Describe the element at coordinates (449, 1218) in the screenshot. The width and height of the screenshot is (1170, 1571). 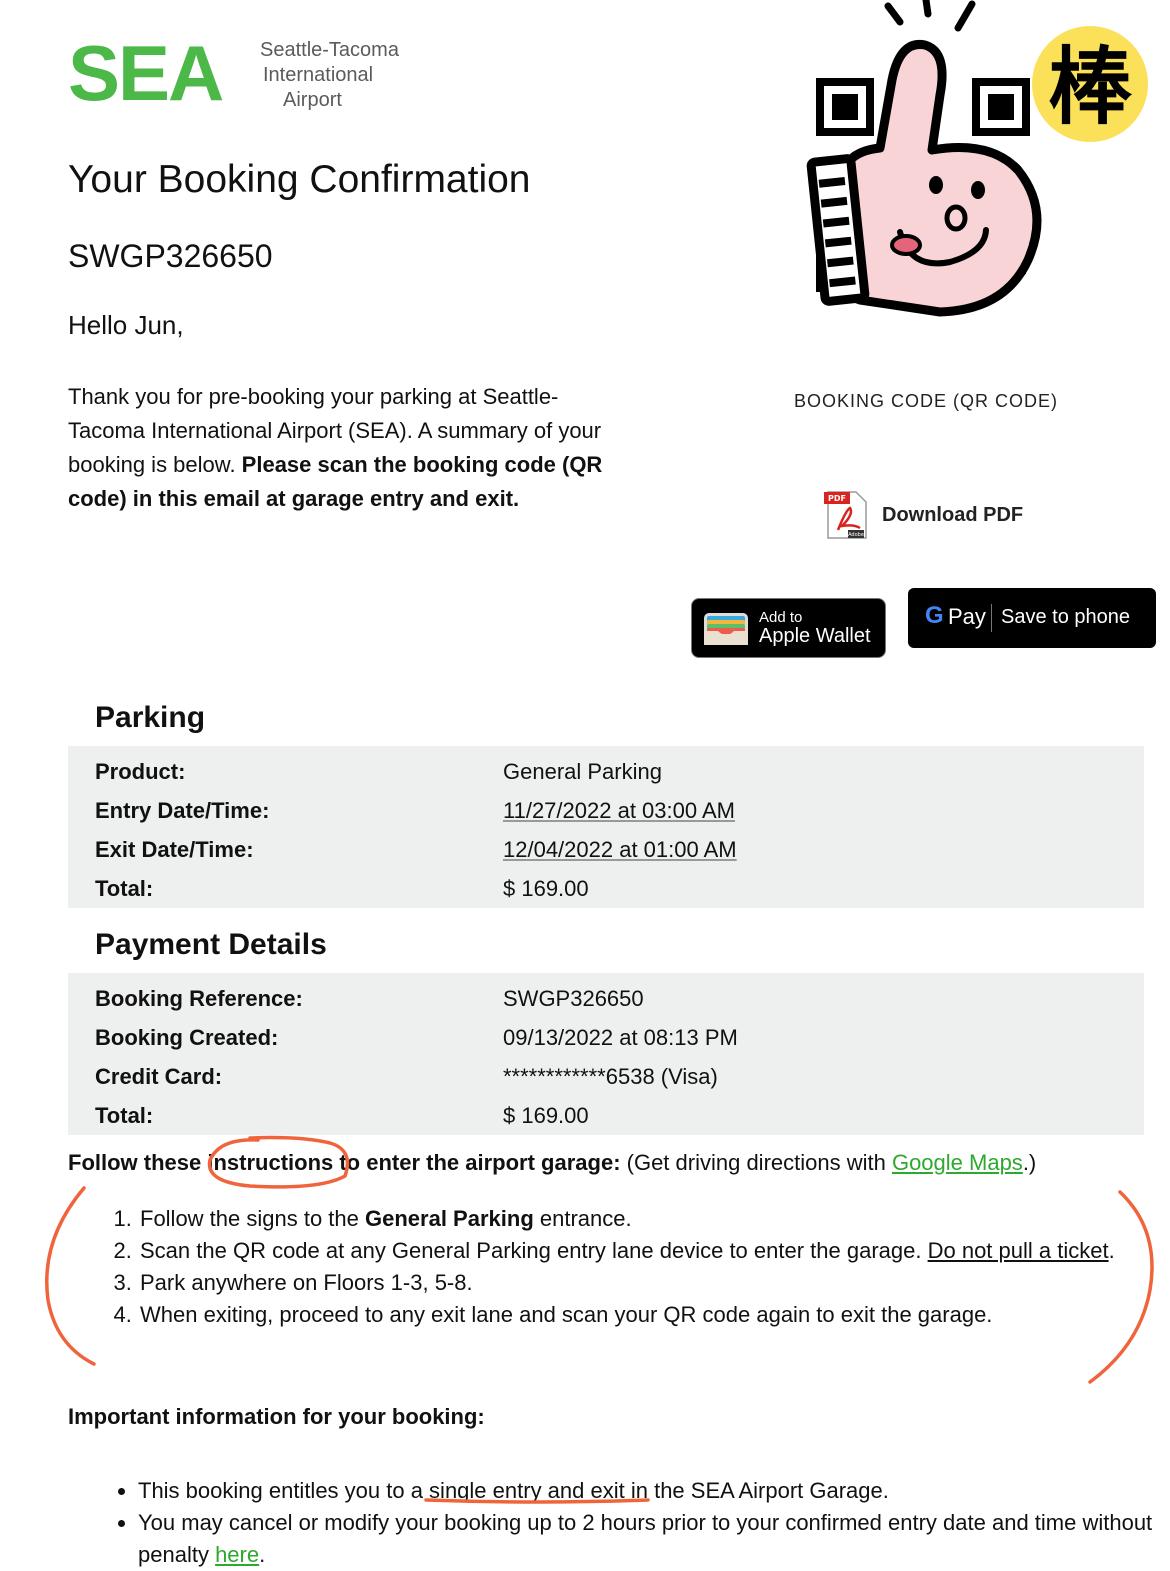
I see `step-bold-text: General Parking` at that location.